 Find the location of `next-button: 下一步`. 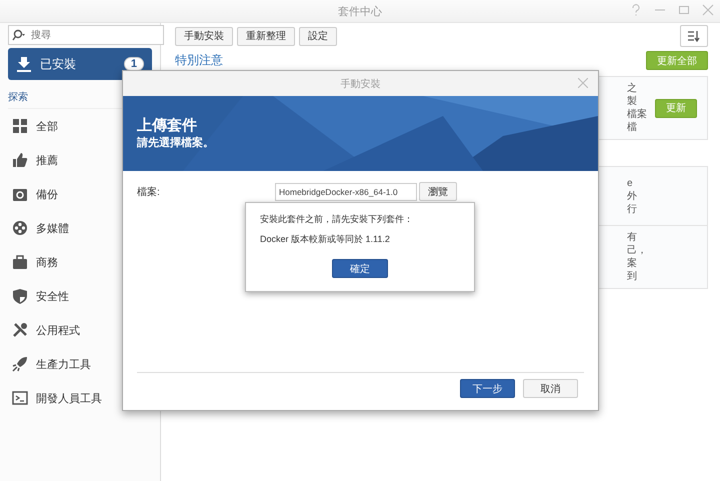

next-button: 下一步 is located at coordinates (487, 388).